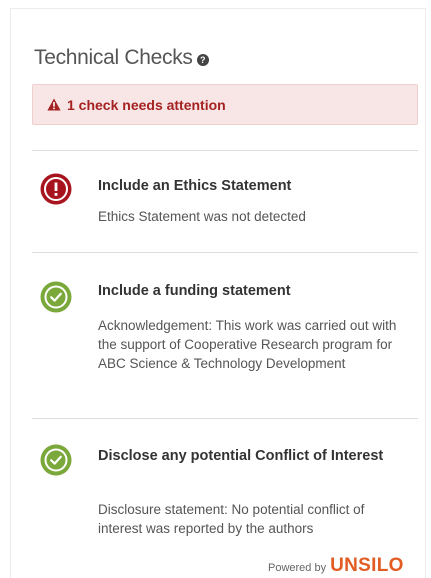 The height and width of the screenshot is (578, 431). I want to click on panel-title: Technical Checks ?, so click(121, 58).